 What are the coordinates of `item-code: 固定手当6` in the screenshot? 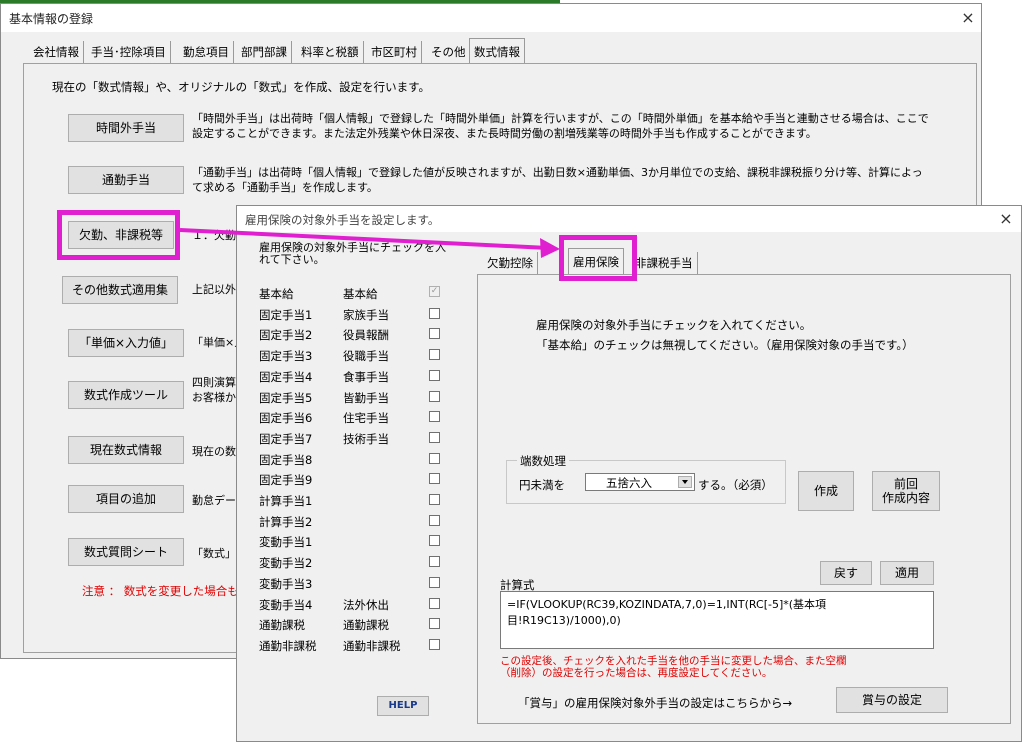 It's located at (286, 418).